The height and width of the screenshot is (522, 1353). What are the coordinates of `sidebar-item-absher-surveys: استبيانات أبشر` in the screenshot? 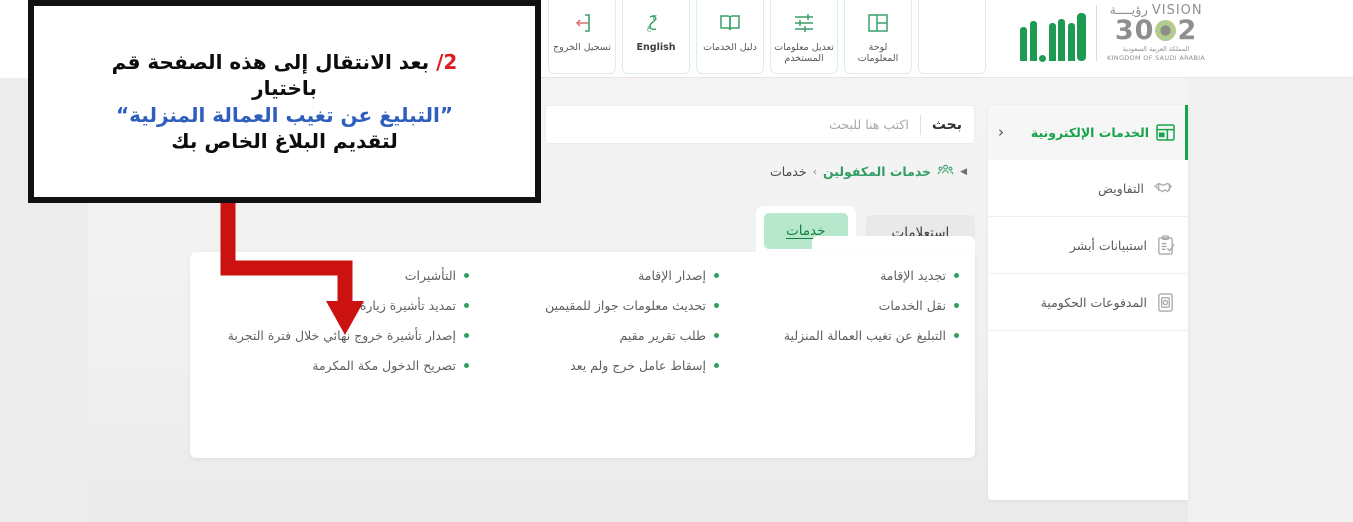 It's located at (1088, 245).